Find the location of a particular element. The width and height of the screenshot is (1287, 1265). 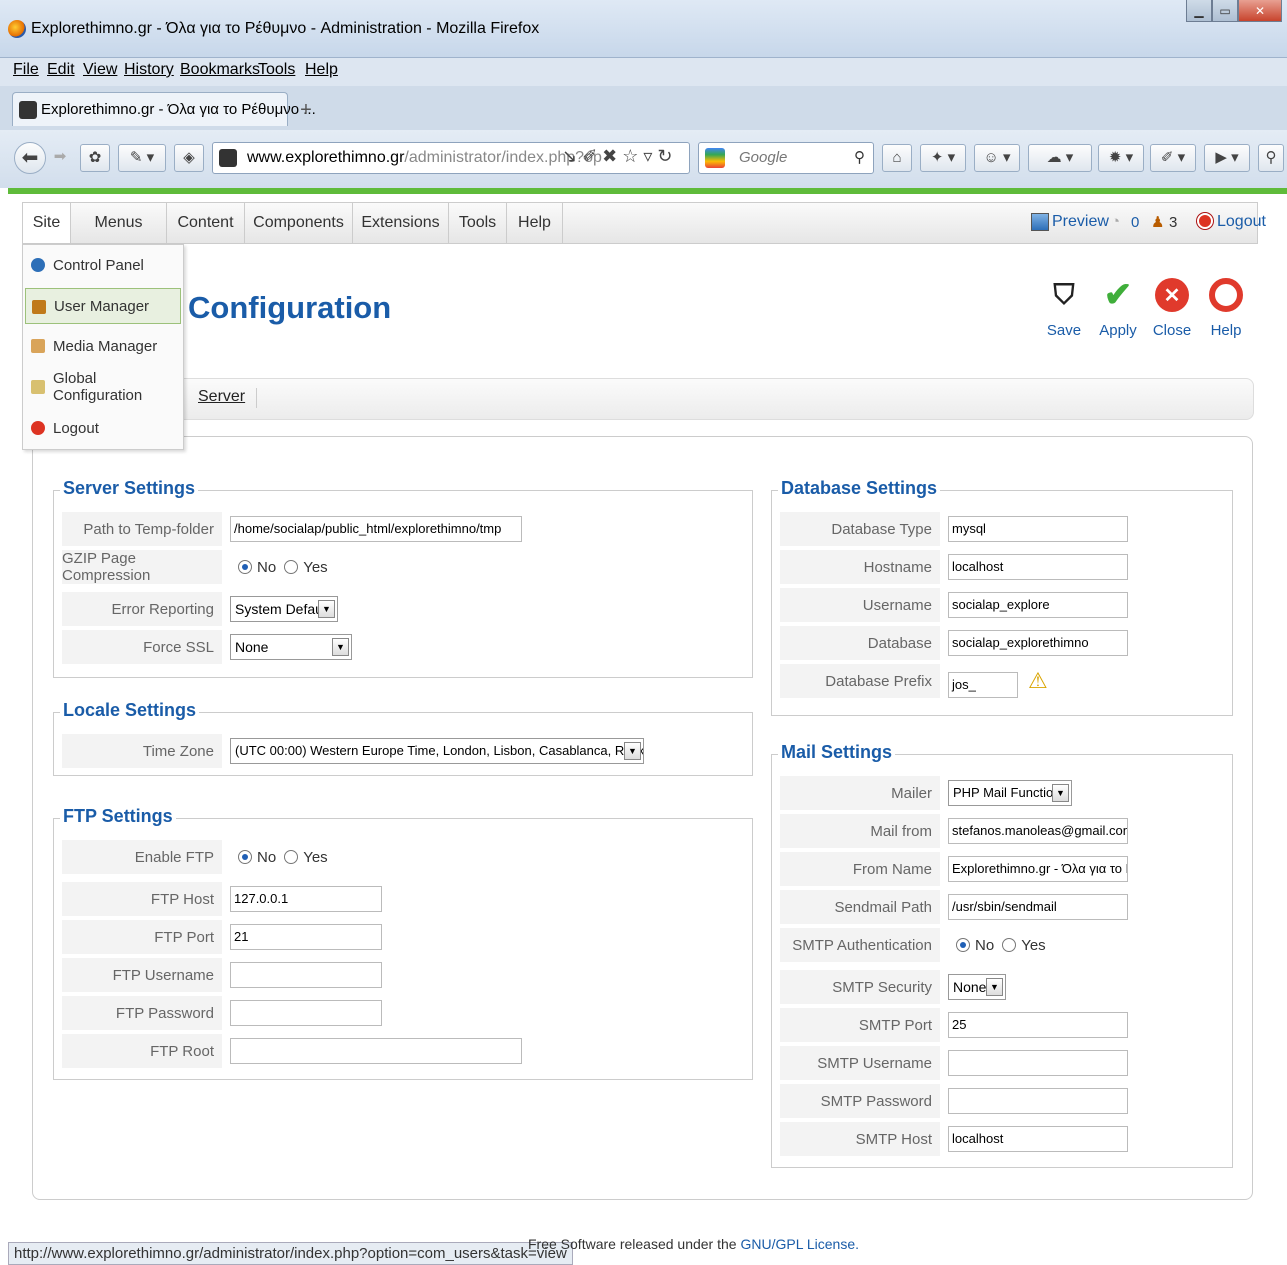

menu-site: Site is located at coordinates (47, 223).